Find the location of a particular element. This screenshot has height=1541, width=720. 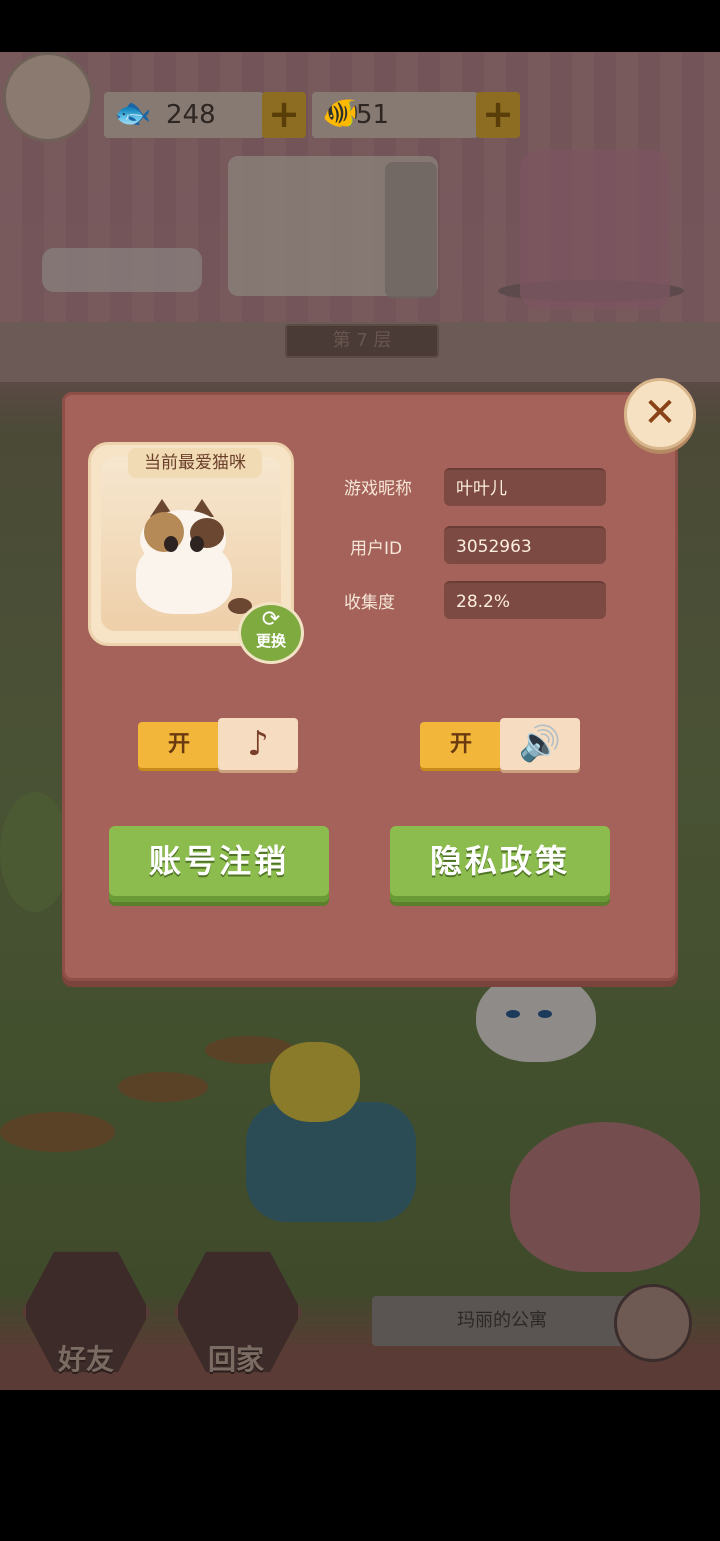

user-id-label: 用户ID is located at coordinates (376, 549).